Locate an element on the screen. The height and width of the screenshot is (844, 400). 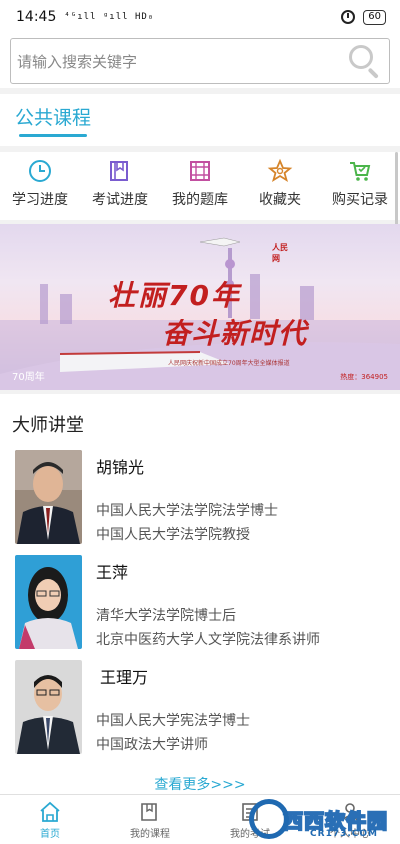
teacher-item: 胡锦光 中国人民大学法学院法学博士 中国人民大学法学院教授 is located at coordinates (200, 500).